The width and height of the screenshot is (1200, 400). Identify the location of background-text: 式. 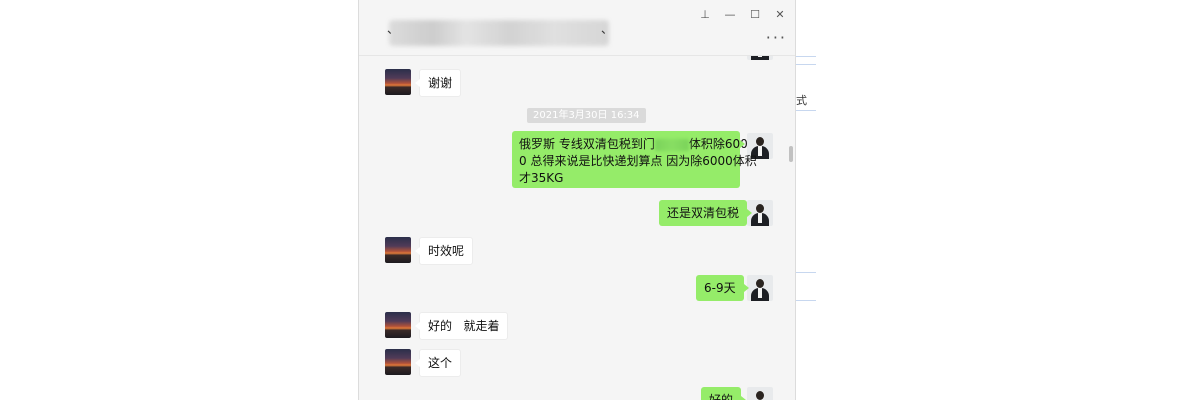
(801, 100).